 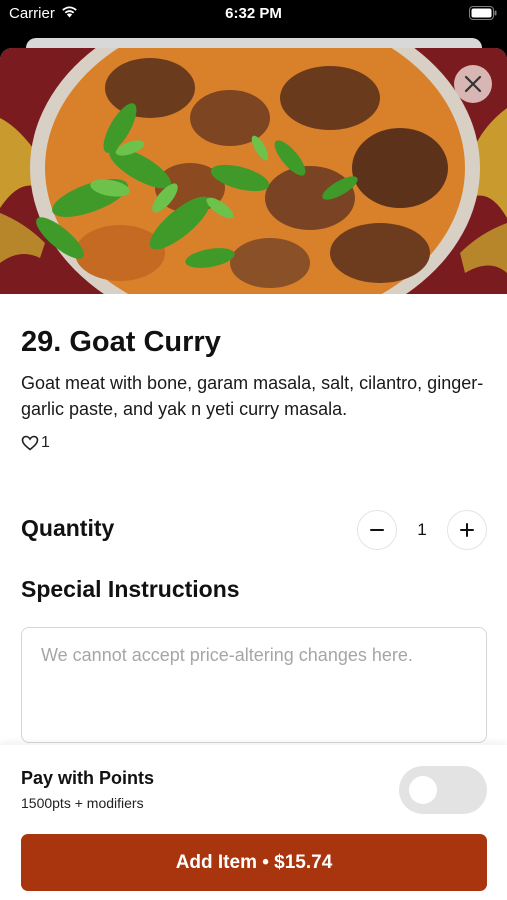 I want to click on quantity-label: Quantity, so click(x=68, y=528).